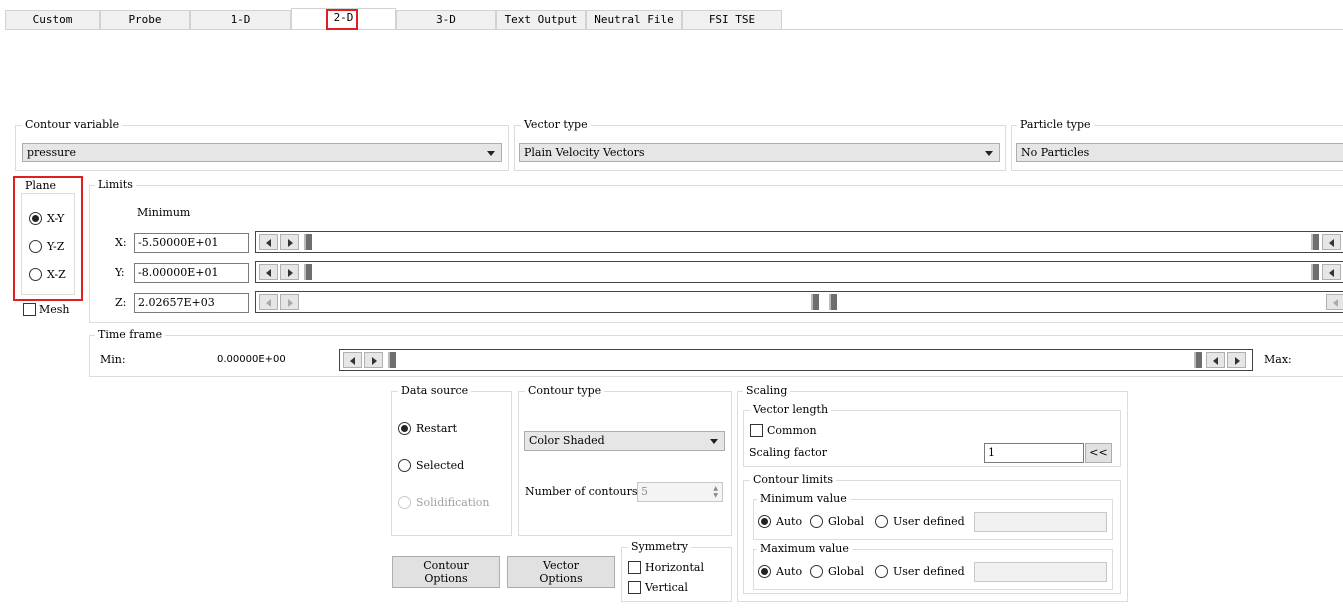  I want to click on contour-variable-value: pressure, so click(51, 152).